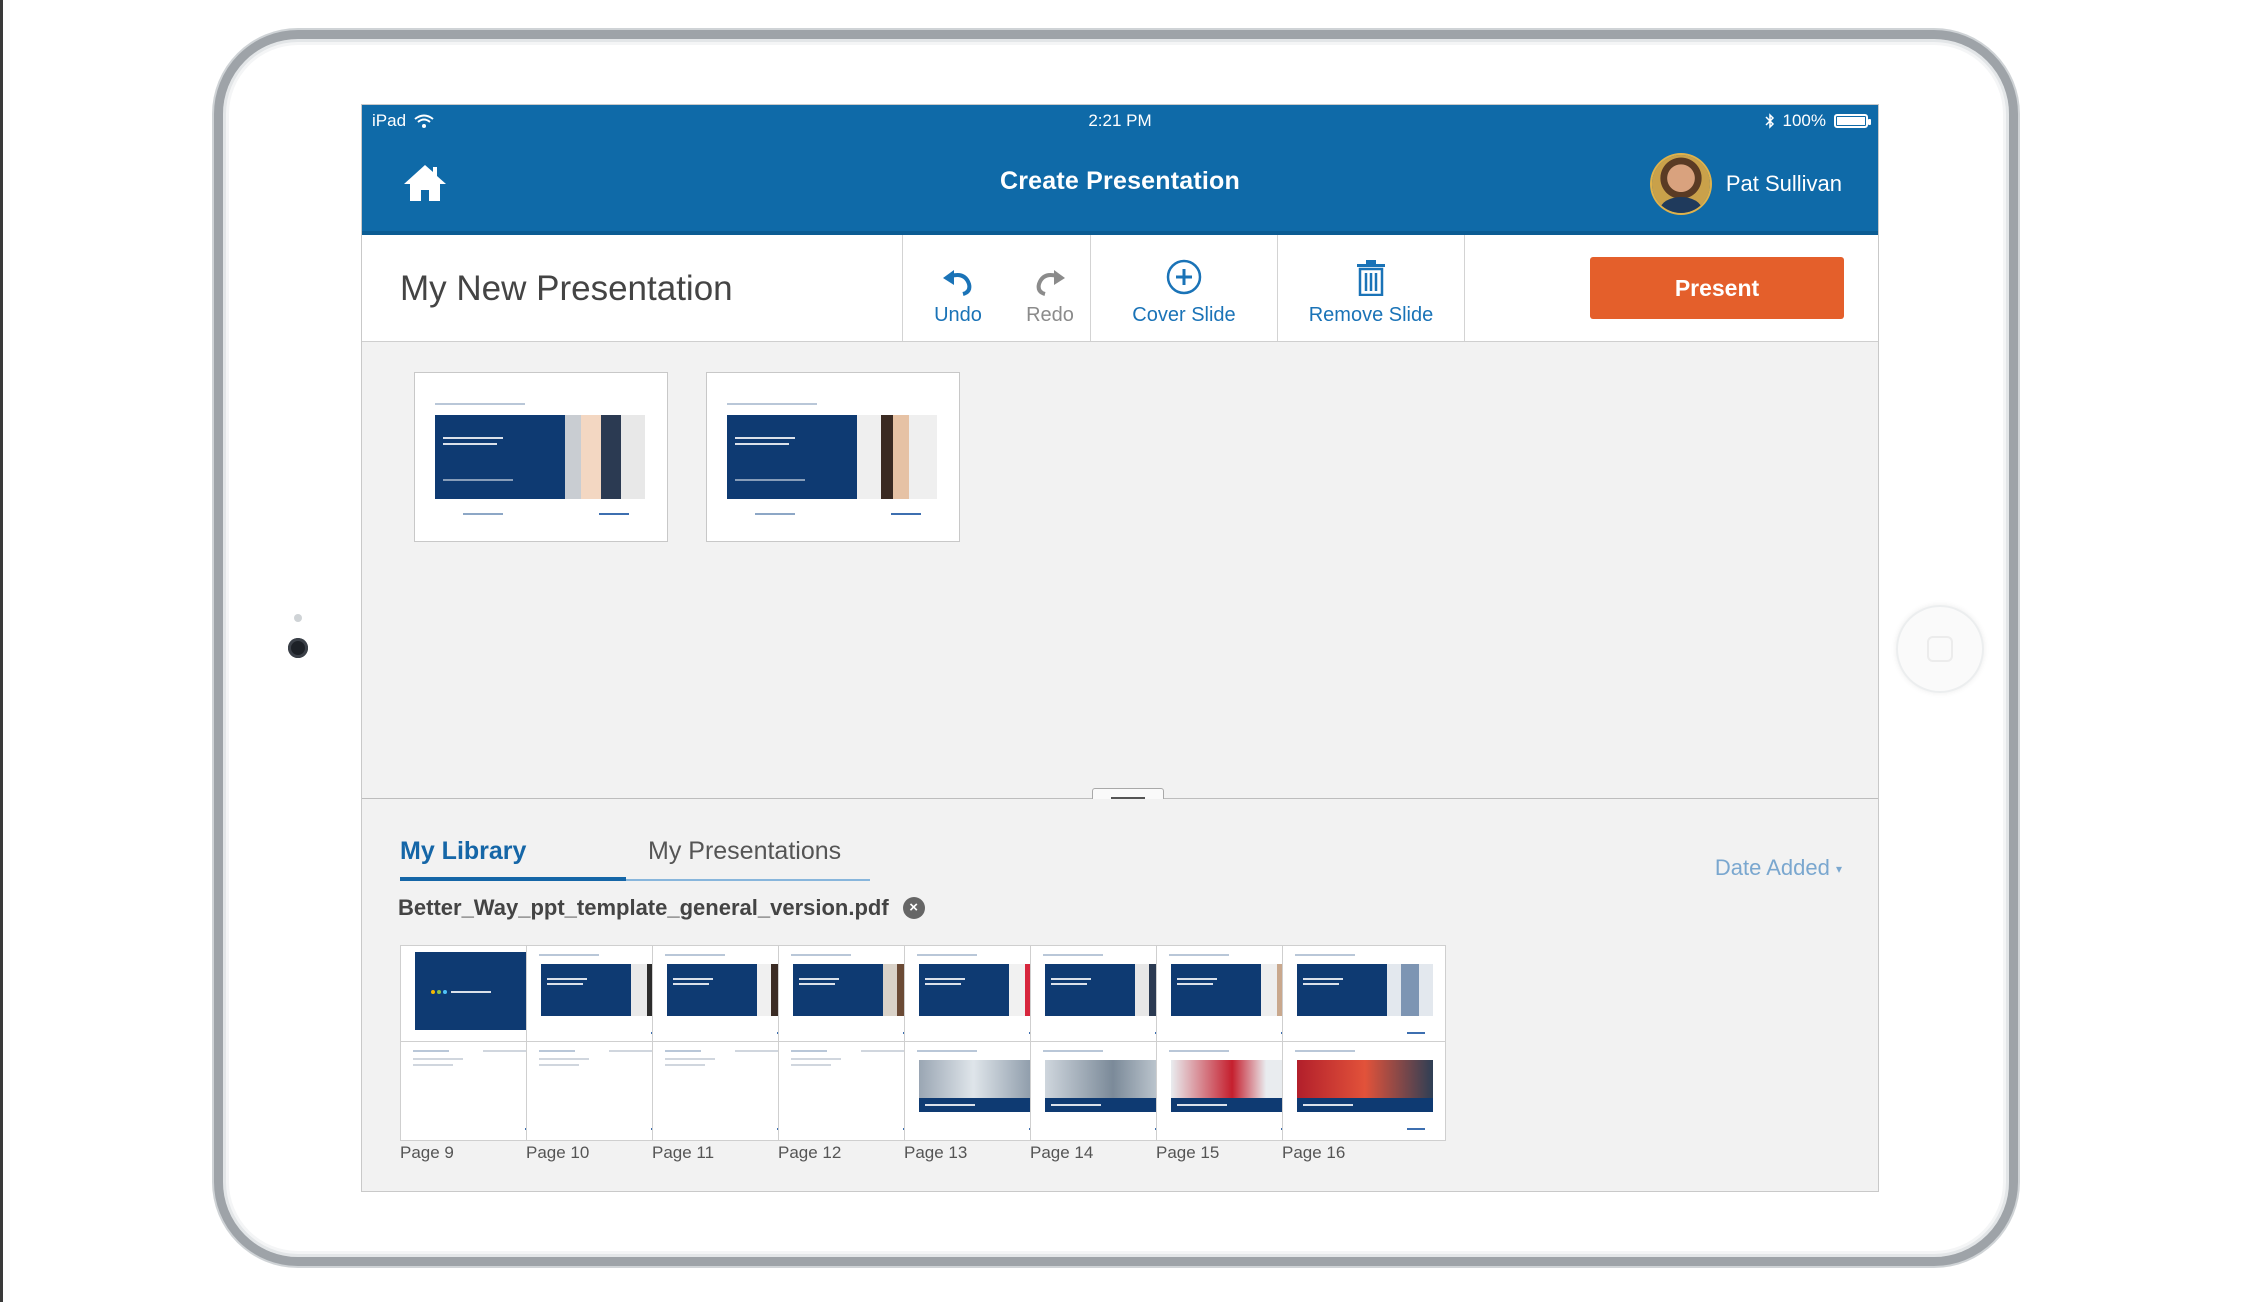  Describe the element at coordinates (810, 1152) in the screenshot. I see `page-label: Page 12` at that location.